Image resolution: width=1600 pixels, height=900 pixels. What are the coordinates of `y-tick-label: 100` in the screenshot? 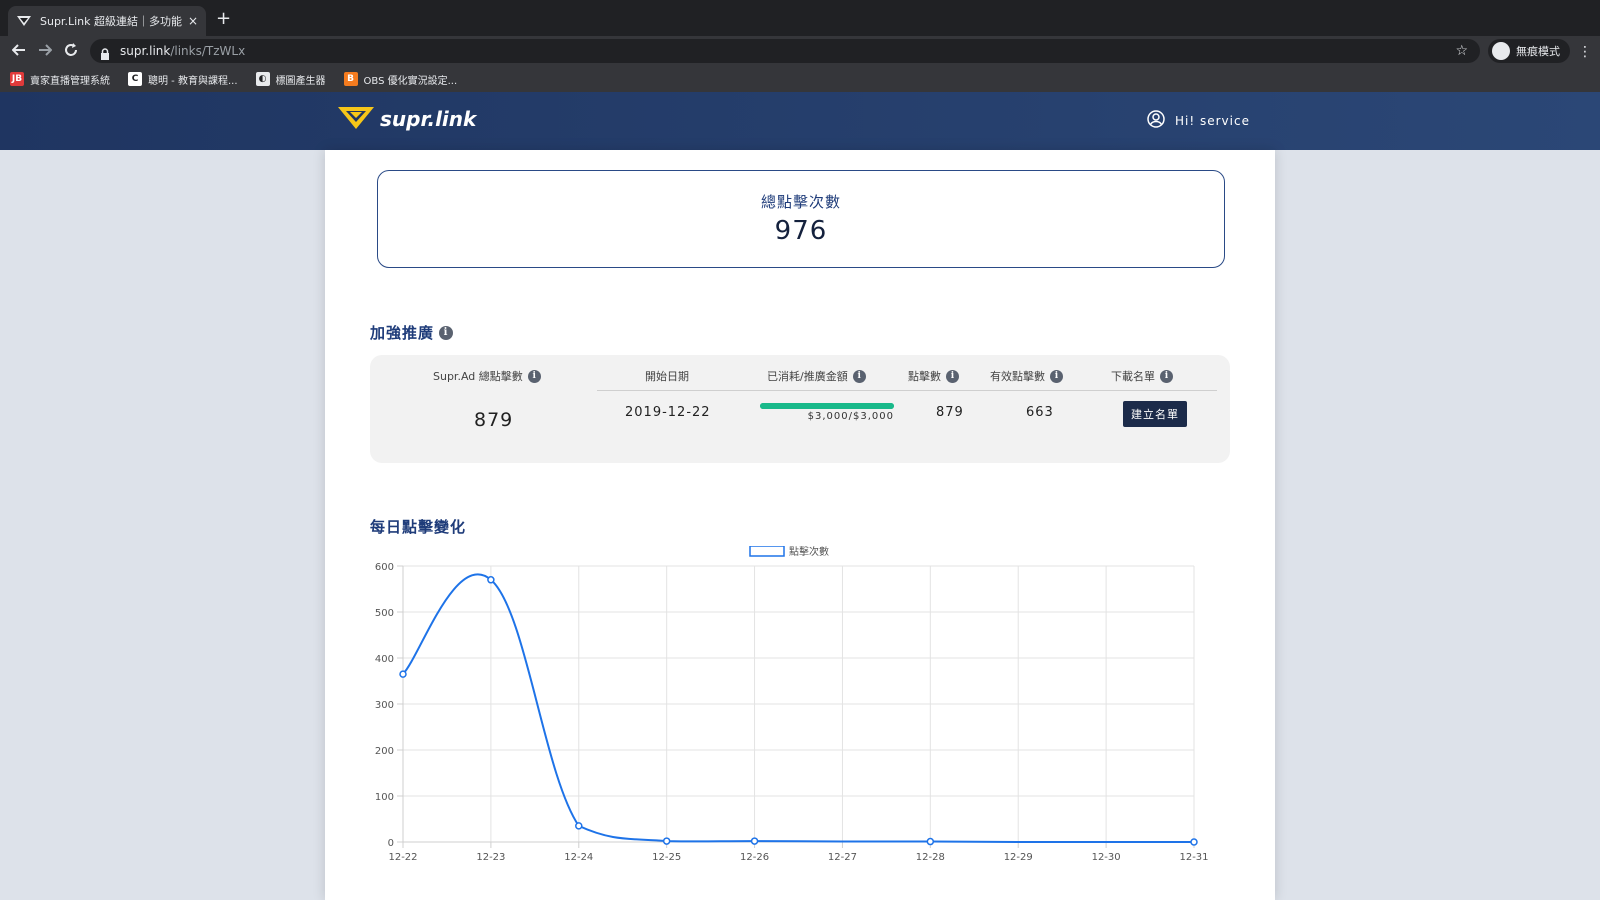 It's located at (384, 797).